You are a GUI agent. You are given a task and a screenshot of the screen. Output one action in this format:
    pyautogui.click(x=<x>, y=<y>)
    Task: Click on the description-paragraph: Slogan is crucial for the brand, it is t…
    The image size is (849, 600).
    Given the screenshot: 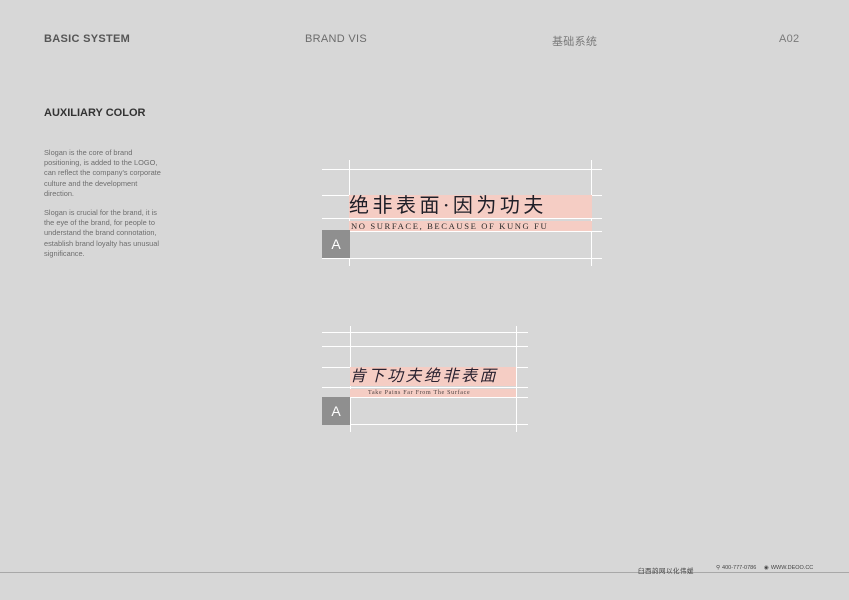 What is the action you would take?
    pyautogui.click(x=102, y=233)
    